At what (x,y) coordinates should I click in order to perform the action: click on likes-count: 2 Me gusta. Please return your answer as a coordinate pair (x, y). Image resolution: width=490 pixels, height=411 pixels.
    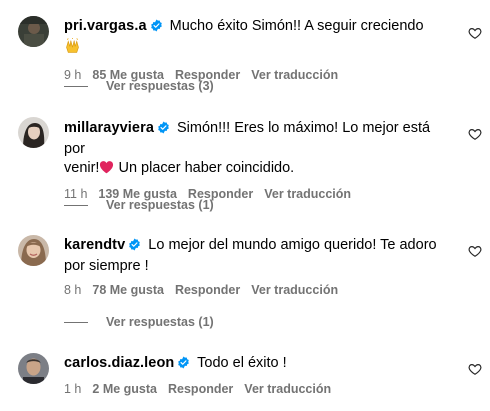
    Looking at the image, I should click on (124, 389).